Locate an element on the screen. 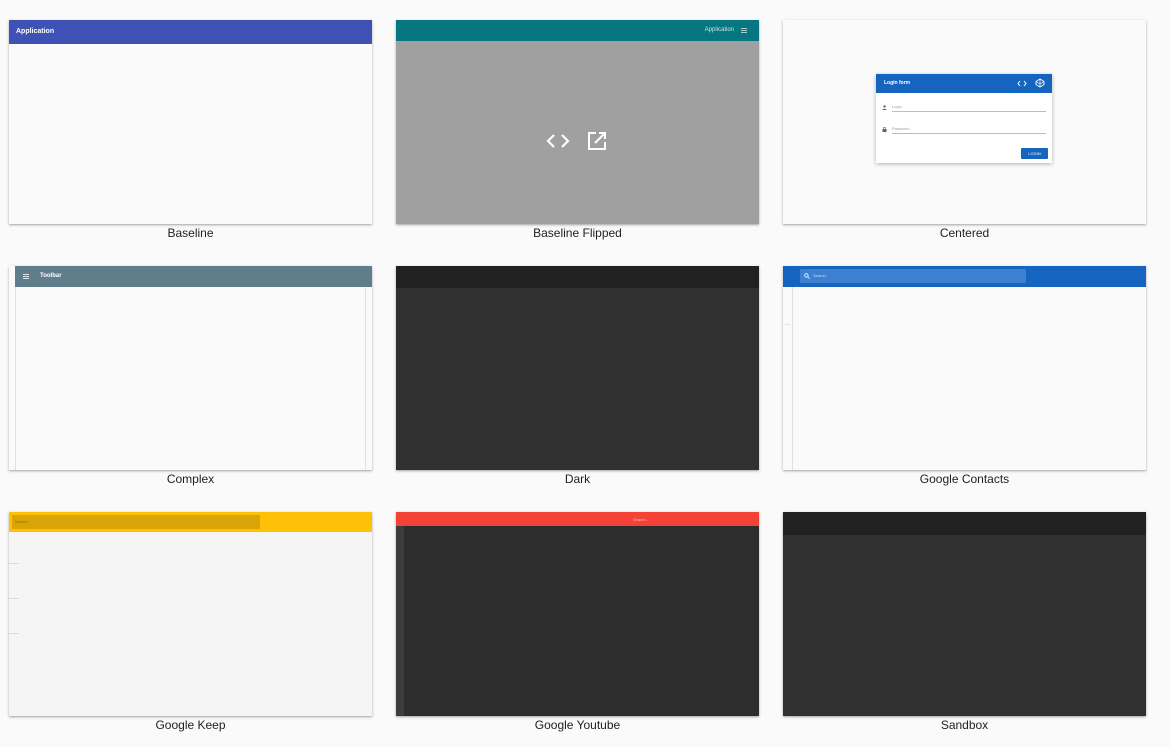 This screenshot has height=747, width=1170. layout-card-complex: Toolbar Complex is located at coordinates (190, 376).